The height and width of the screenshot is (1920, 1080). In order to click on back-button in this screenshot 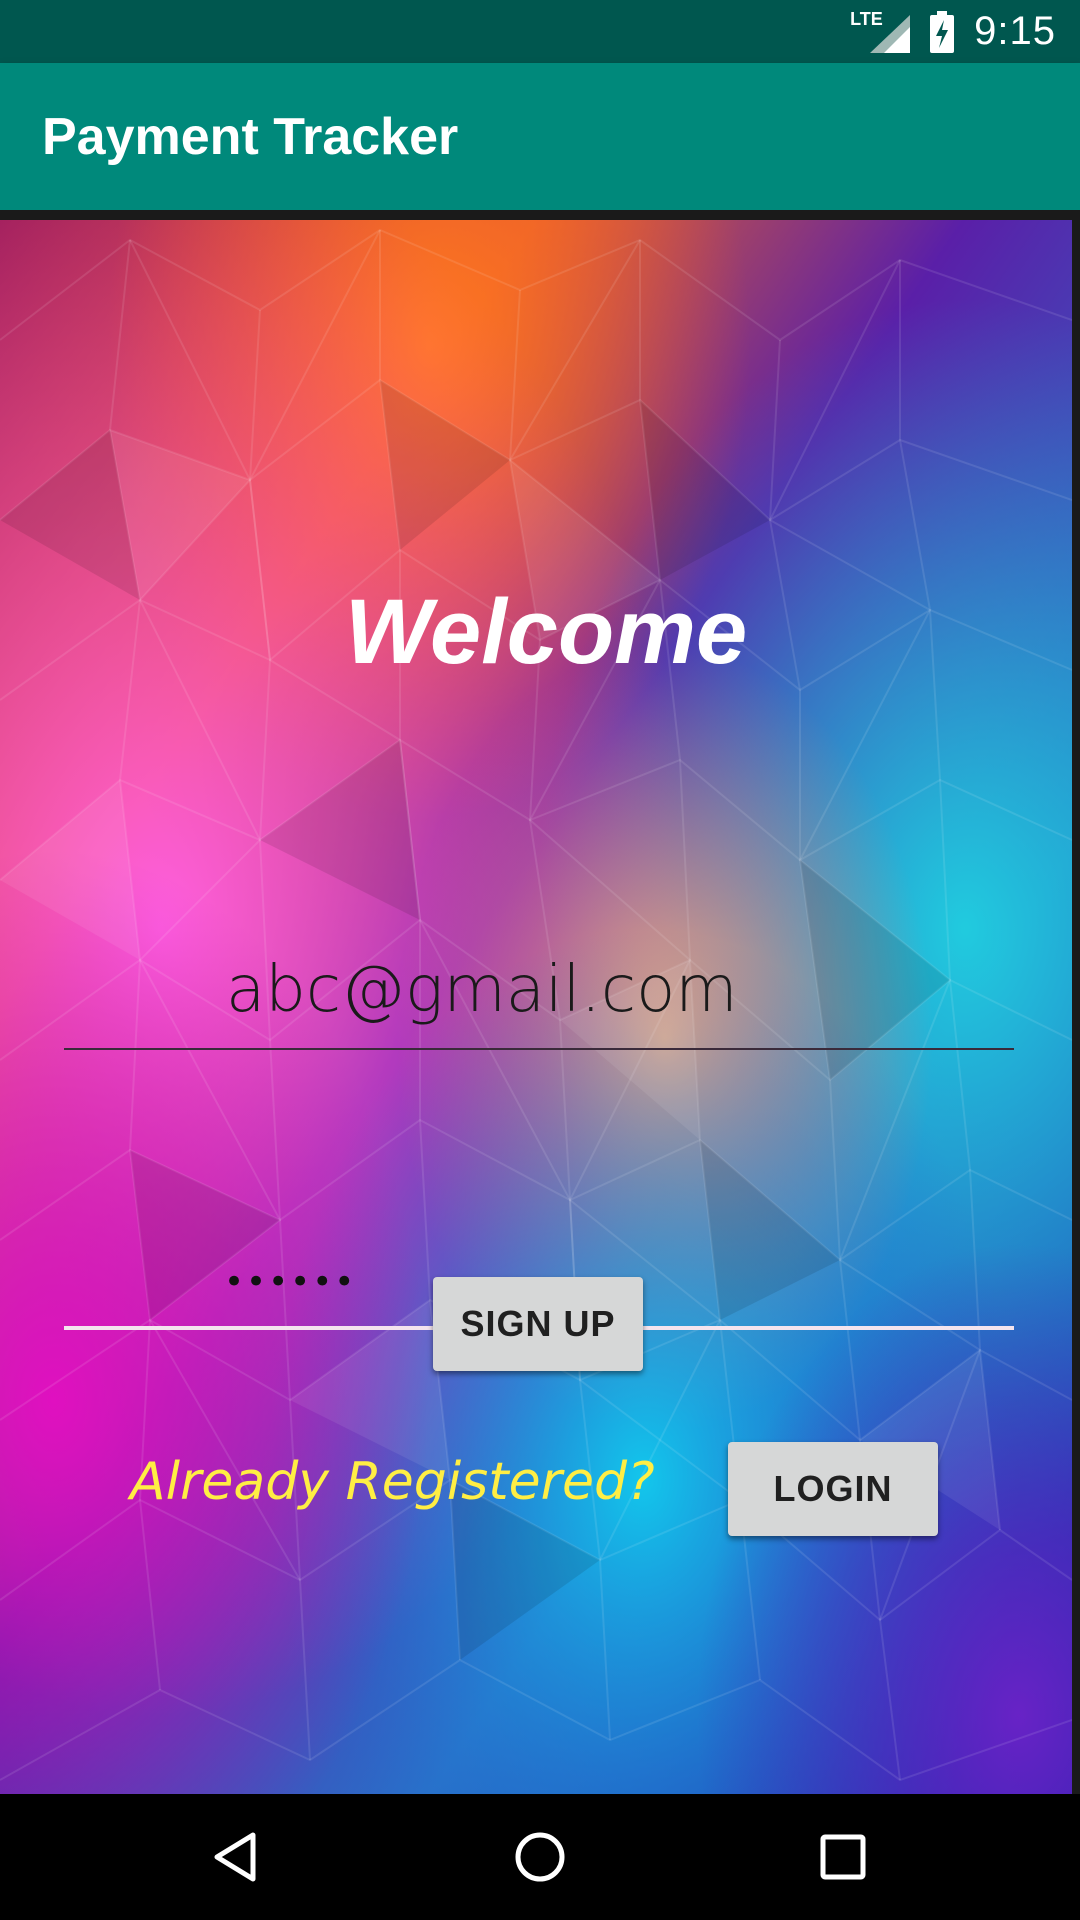, I will do `click(235, 1857)`.